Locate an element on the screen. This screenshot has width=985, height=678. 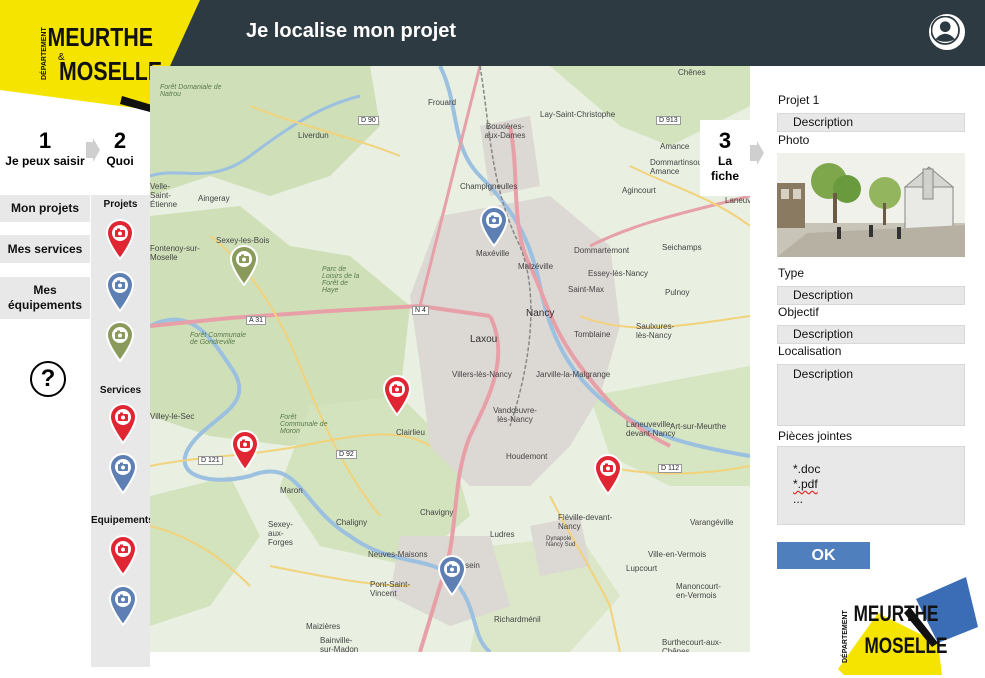
step-3-number: 3 is located at coordinates (725, 140).